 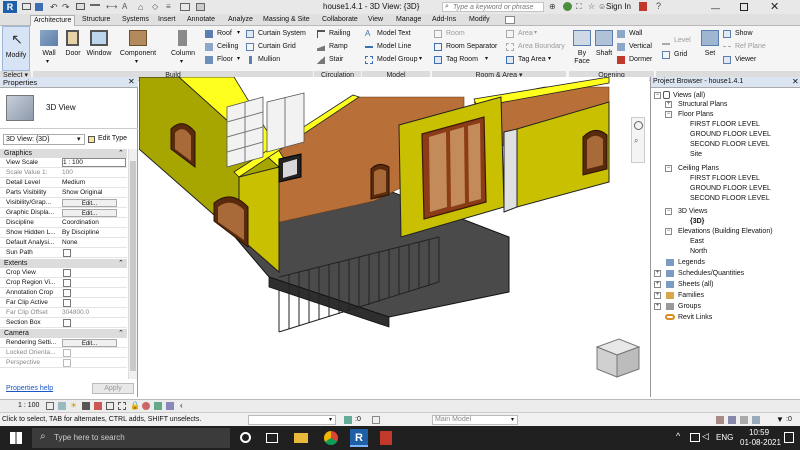 What do you see at coordinates (695, 317) in the screenshot?
I see `tree-node-revit-links: Revit Links` at bounding box center [695, 317].